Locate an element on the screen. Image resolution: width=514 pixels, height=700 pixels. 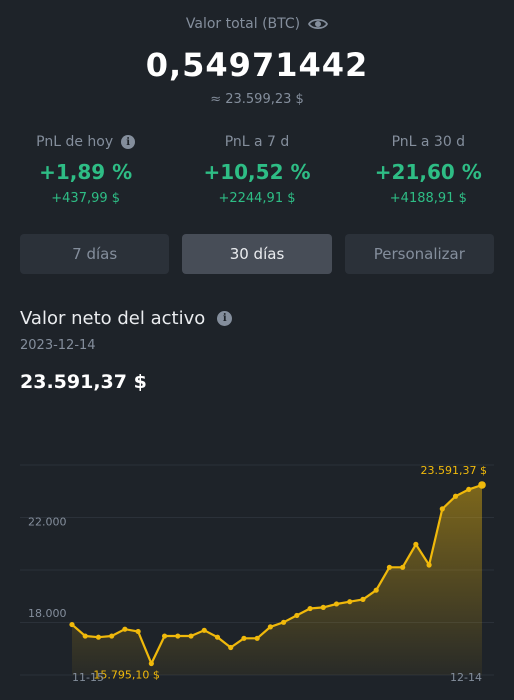
pnl-7d-label: PnL a 7 d is located at coordinates (257, 142).